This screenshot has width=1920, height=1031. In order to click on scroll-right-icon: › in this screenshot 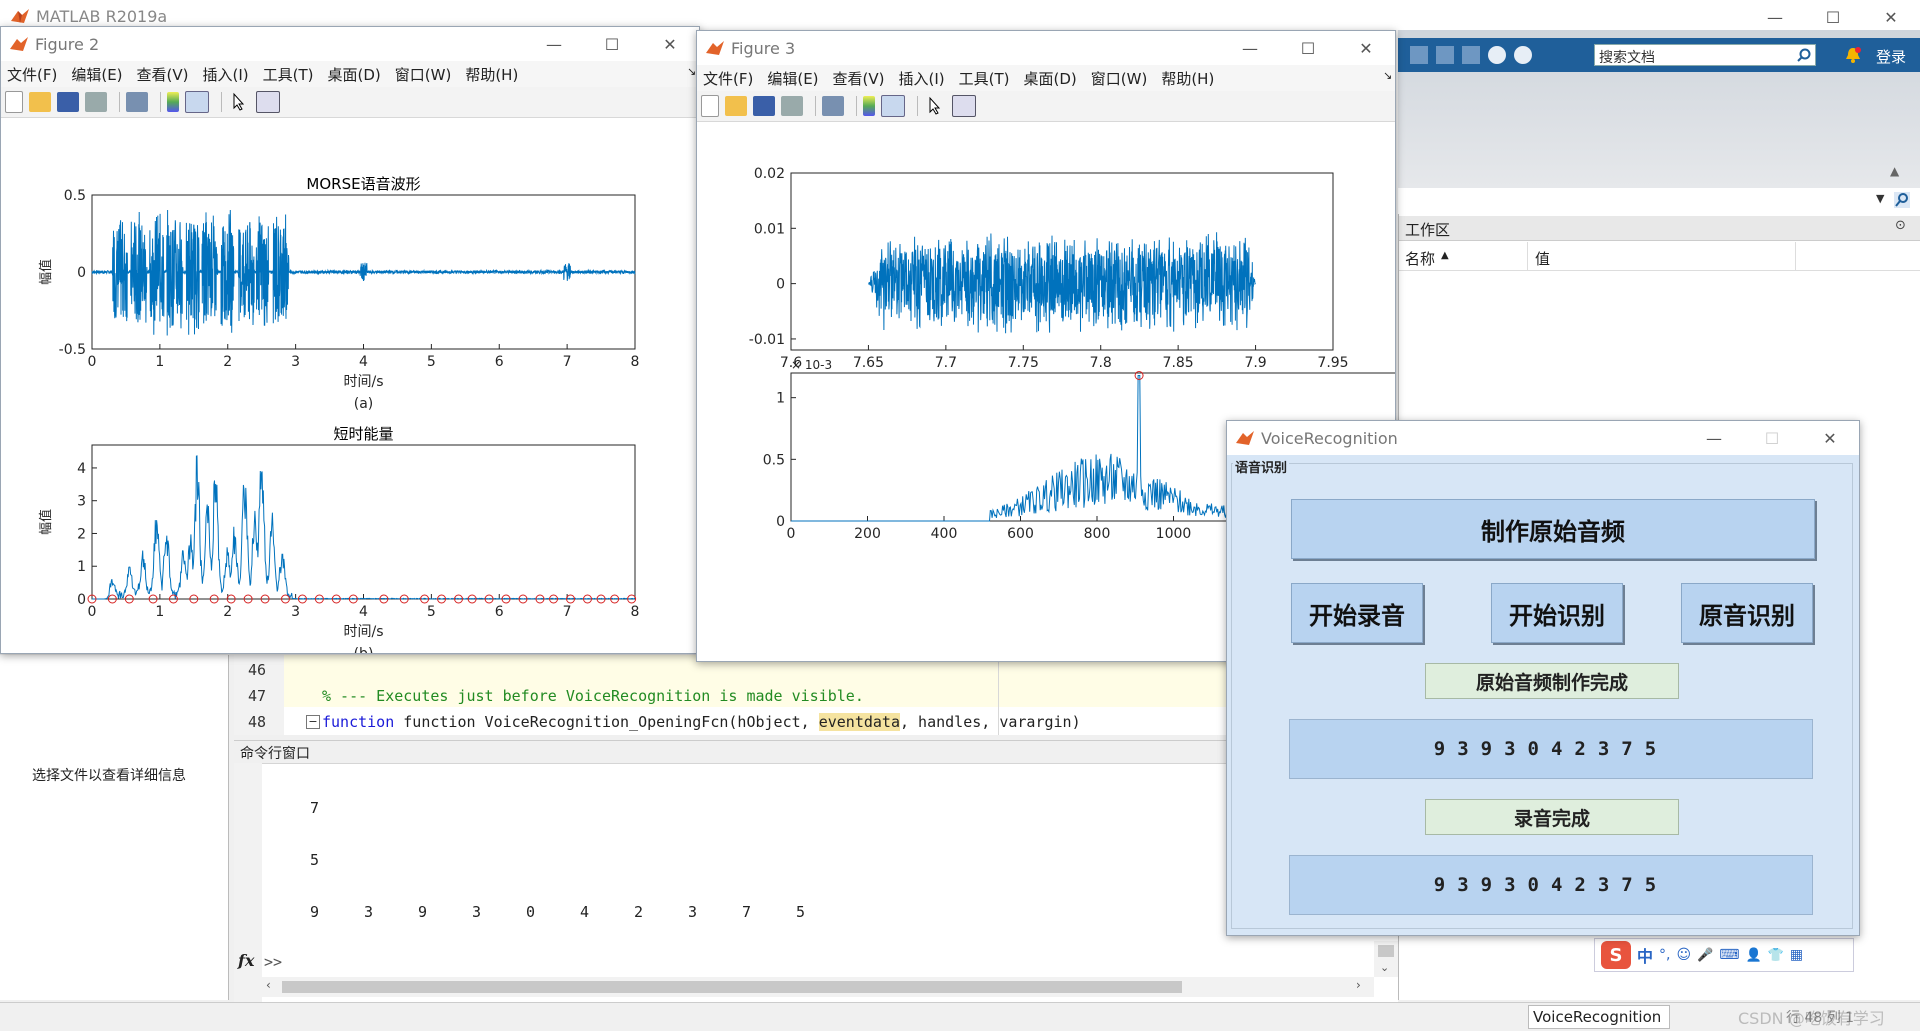, I will do `click(1358, 985)`.